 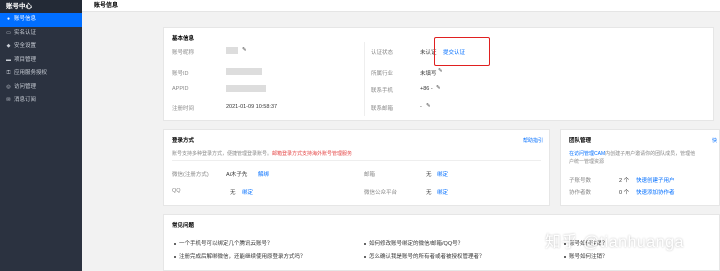 I want to click on sidebar-item-label: 消息订阅, so click(x=25, y=100).